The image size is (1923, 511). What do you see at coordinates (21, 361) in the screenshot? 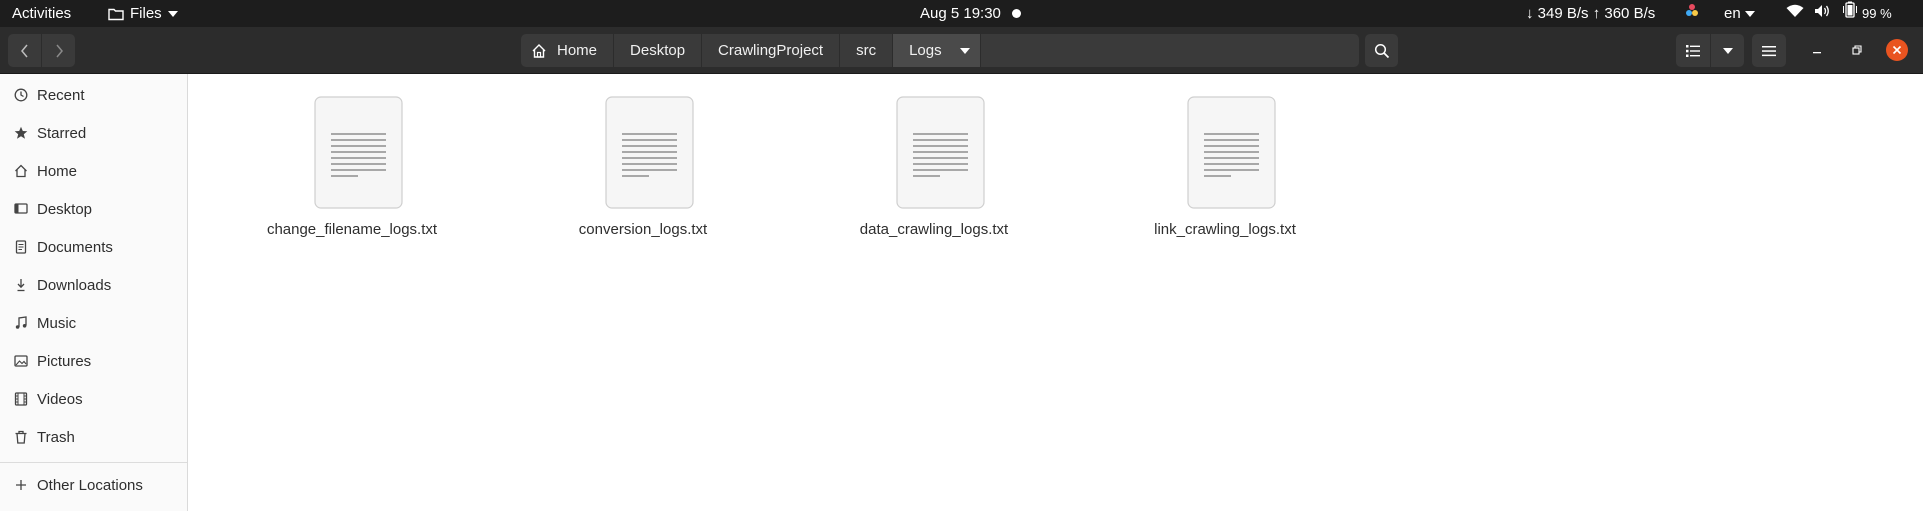
I see `pictures-icon` at bounding box center [21, 361].